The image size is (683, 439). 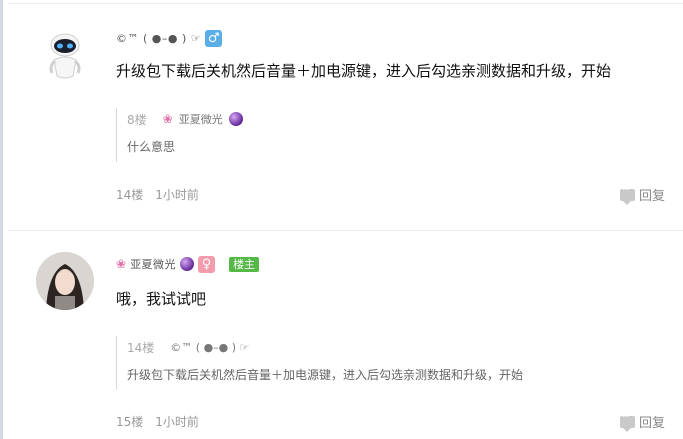 I want to click on author-row: ❀ 亚夏微光 ♀ 楼主, so click(x=188, y=264).